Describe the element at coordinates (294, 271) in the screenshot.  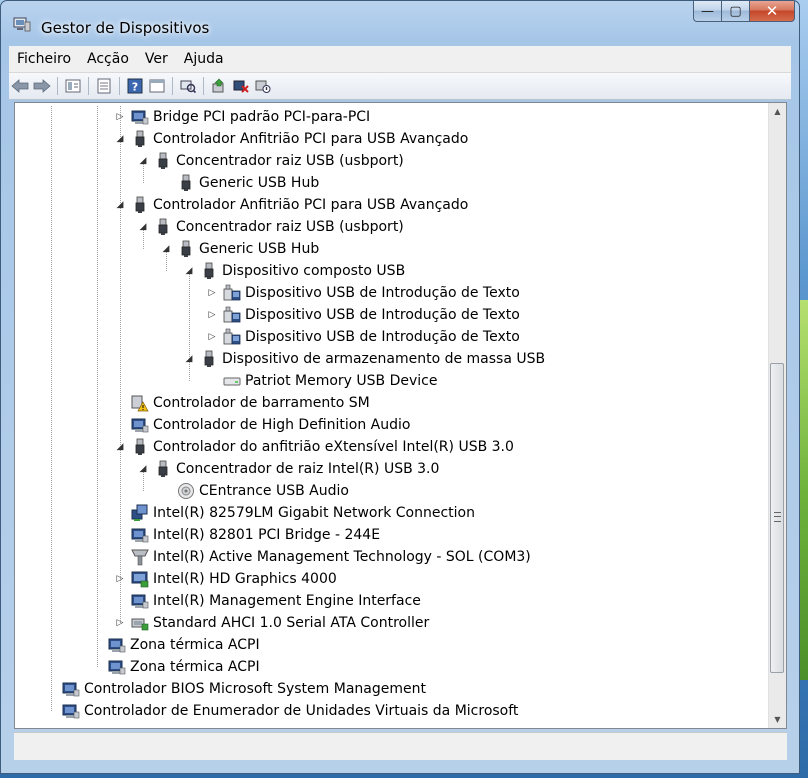
I see `tree-node: ◢ Dispositivo composto USB` at that location.